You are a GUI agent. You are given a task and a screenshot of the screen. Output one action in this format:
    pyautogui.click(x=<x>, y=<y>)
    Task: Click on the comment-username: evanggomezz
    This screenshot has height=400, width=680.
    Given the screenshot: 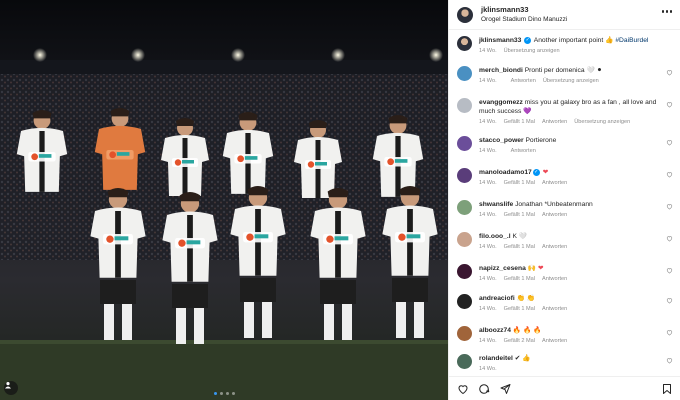 What is the action you would take?
    pyautogui.click(x=501, y=102)
    